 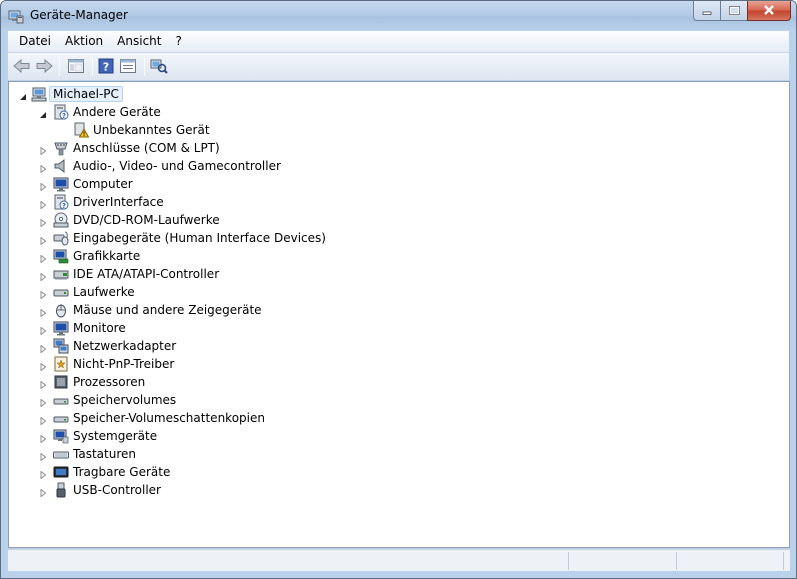 I want to click on back-icon, so click(x=22, y=67).